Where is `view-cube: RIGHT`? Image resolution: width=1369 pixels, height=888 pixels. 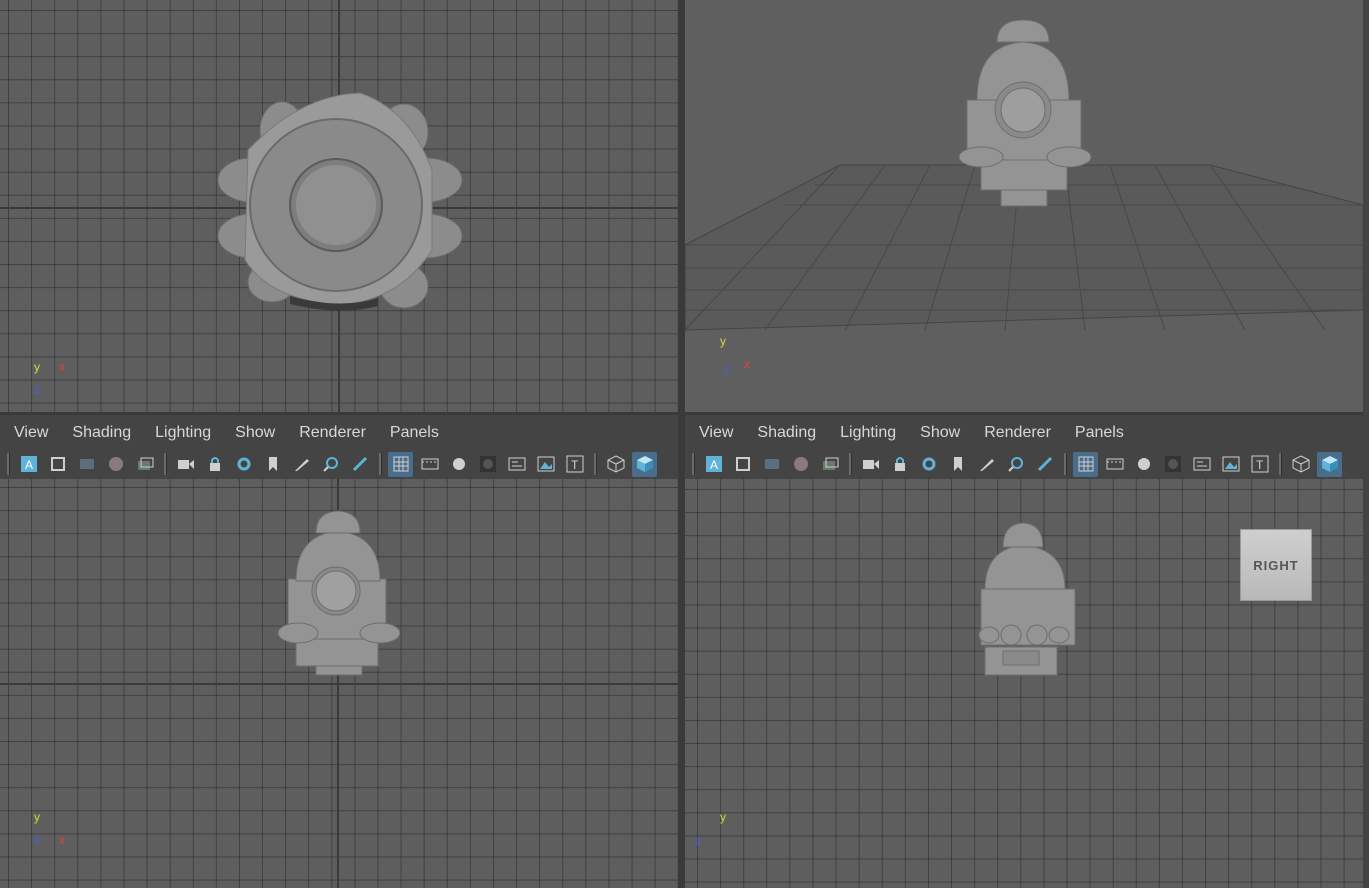 view-cube: RIGHT is located at coordinates (1276, 565).